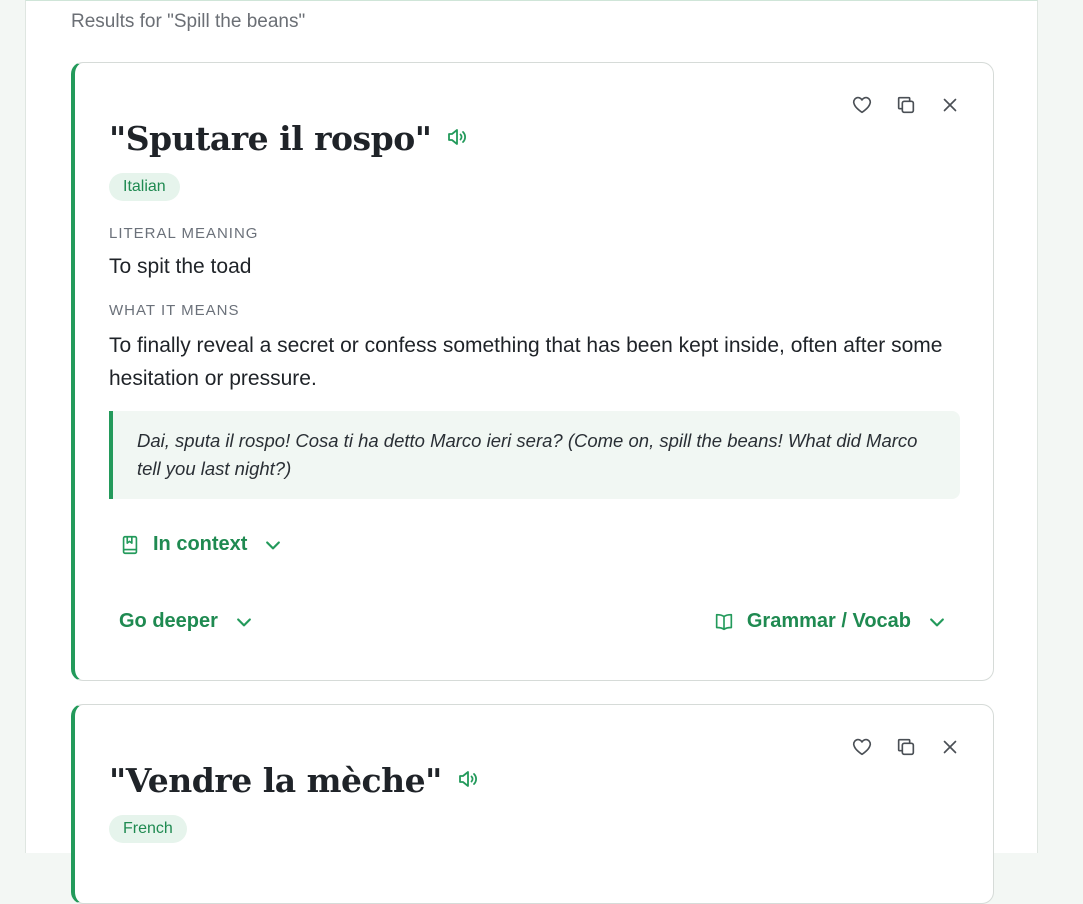 Image resolution: width=1083 pixels, height=904 pixels. I want to click on grammar-vocab-label: Grammar / Vocab, so click(828, 621).